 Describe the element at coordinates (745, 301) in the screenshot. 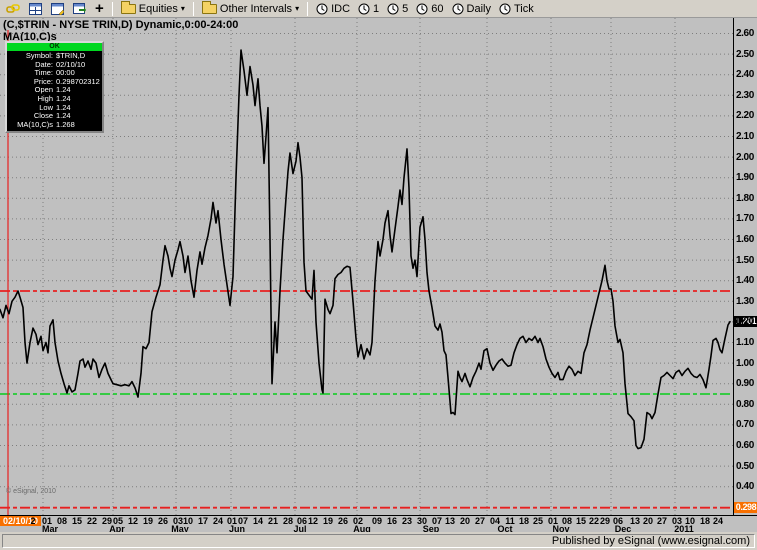

I see `price-tick-label: 1.30` at that location.